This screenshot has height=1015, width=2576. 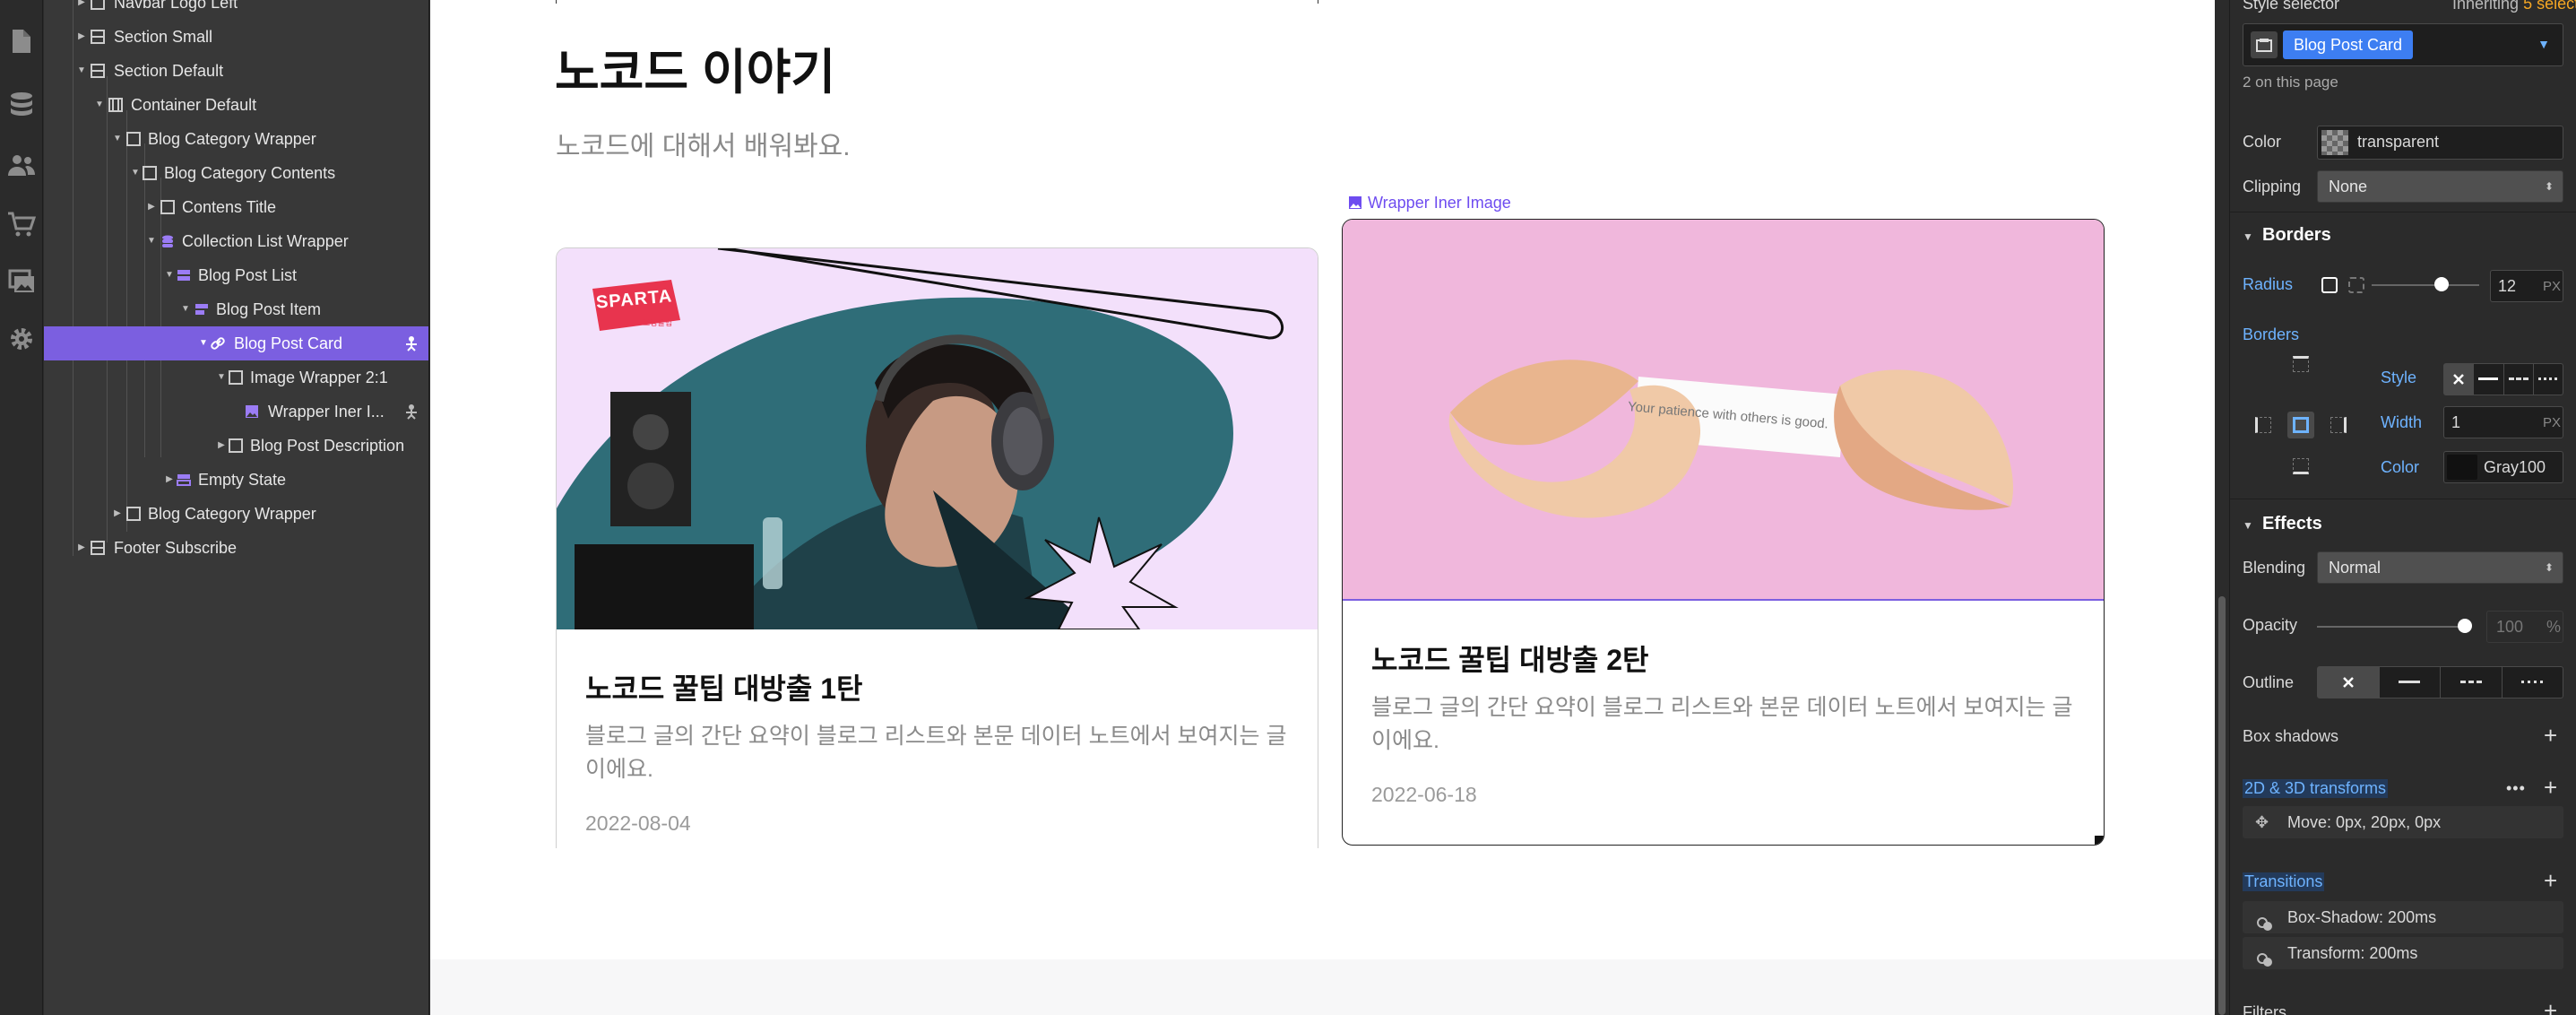 I want to click on outline-segmented, so click(x=2440, y=682).